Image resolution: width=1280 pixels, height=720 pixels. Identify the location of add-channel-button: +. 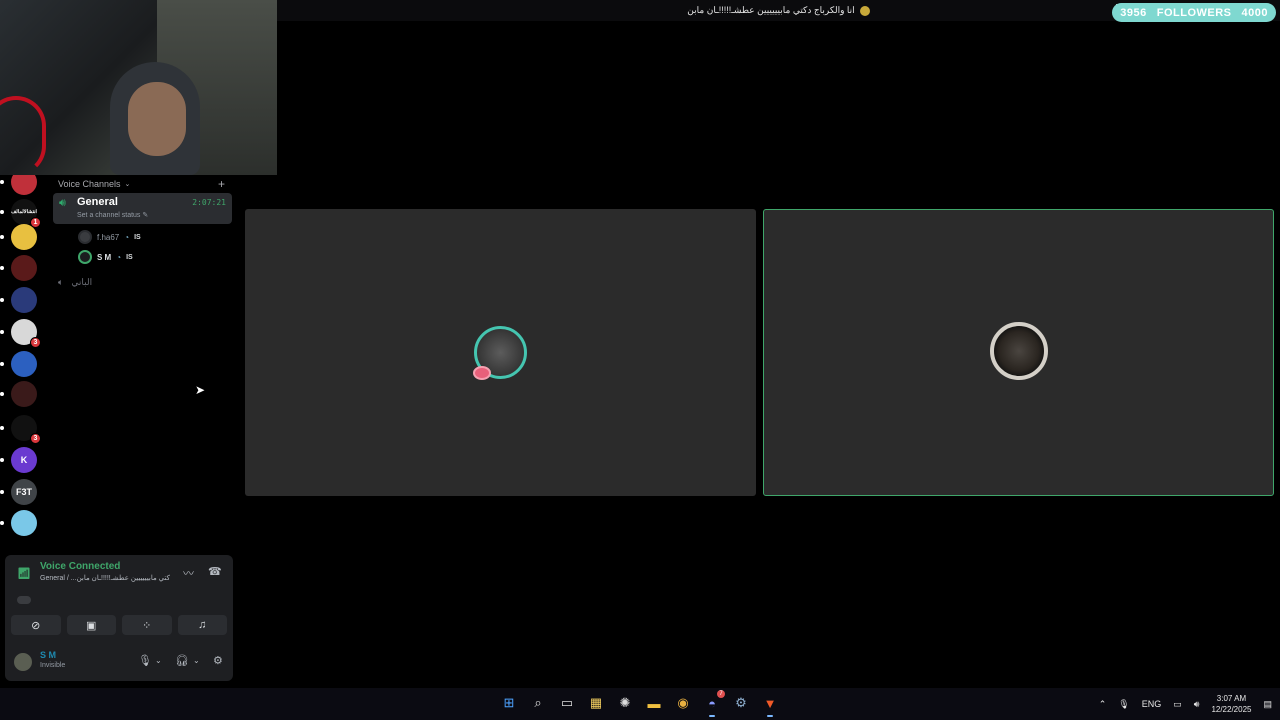
(221, 184).